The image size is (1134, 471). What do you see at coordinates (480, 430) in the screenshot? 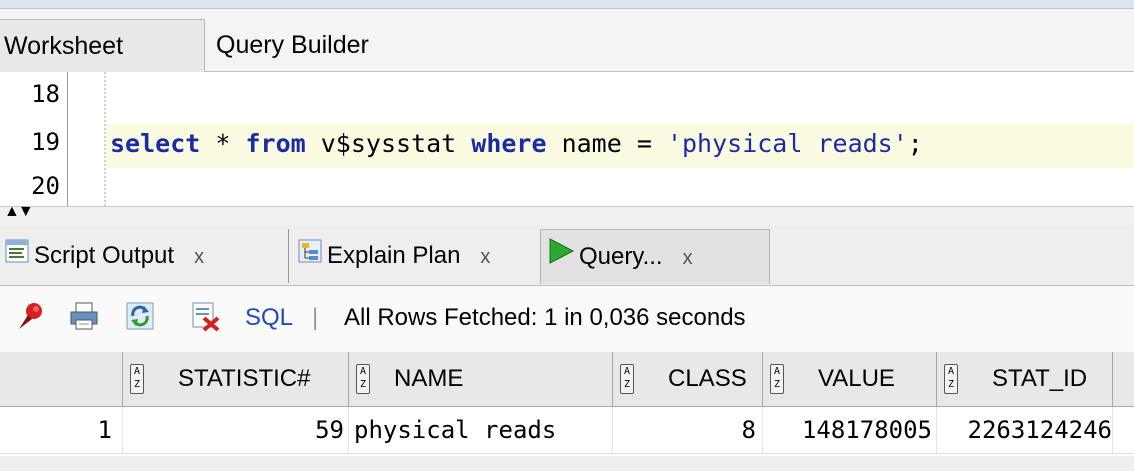
I see `cell-name: physical reads` at bounding box center [480, 430].